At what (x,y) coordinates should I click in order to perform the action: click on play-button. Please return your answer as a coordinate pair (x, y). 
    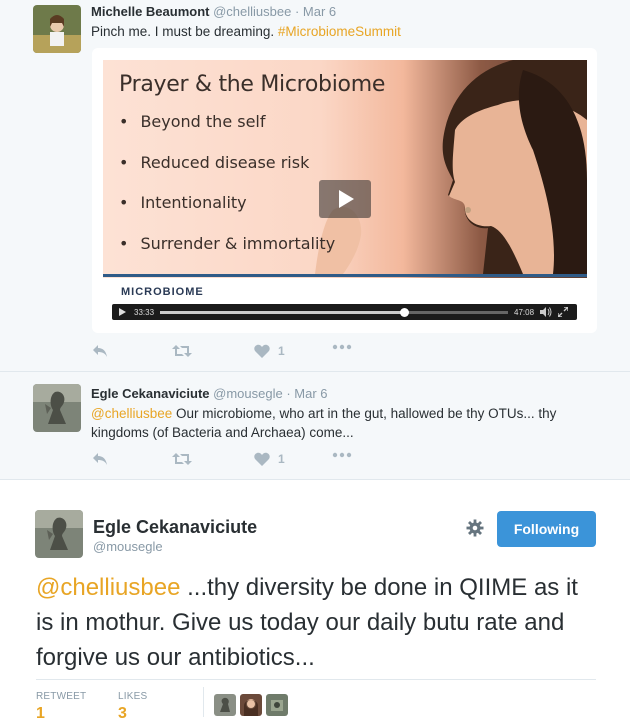
    Looking at the image, I should click on (345, 199).